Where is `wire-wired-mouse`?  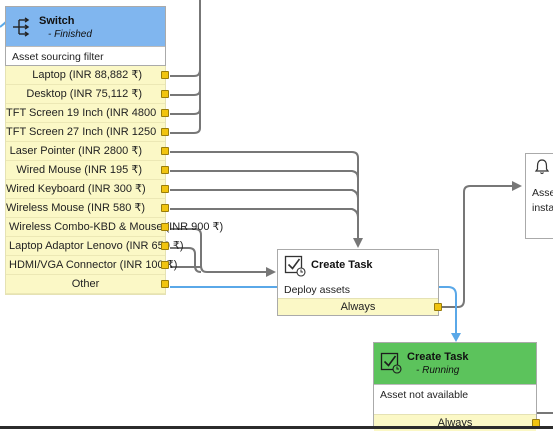
wire-wired-mouse is located at coordinates (264, 174).